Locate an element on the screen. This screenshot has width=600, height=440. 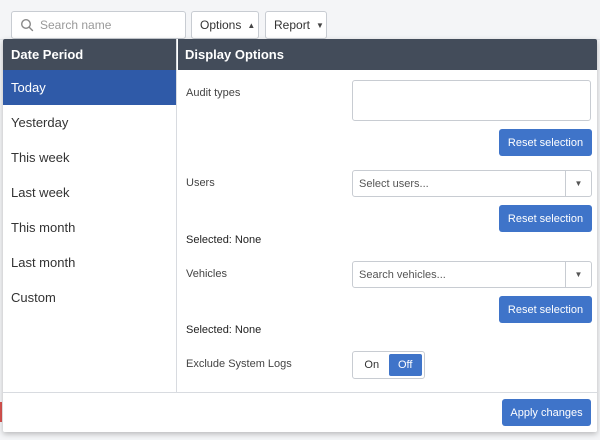
options-button: Options ▲ is located at coordinates (225, 25).